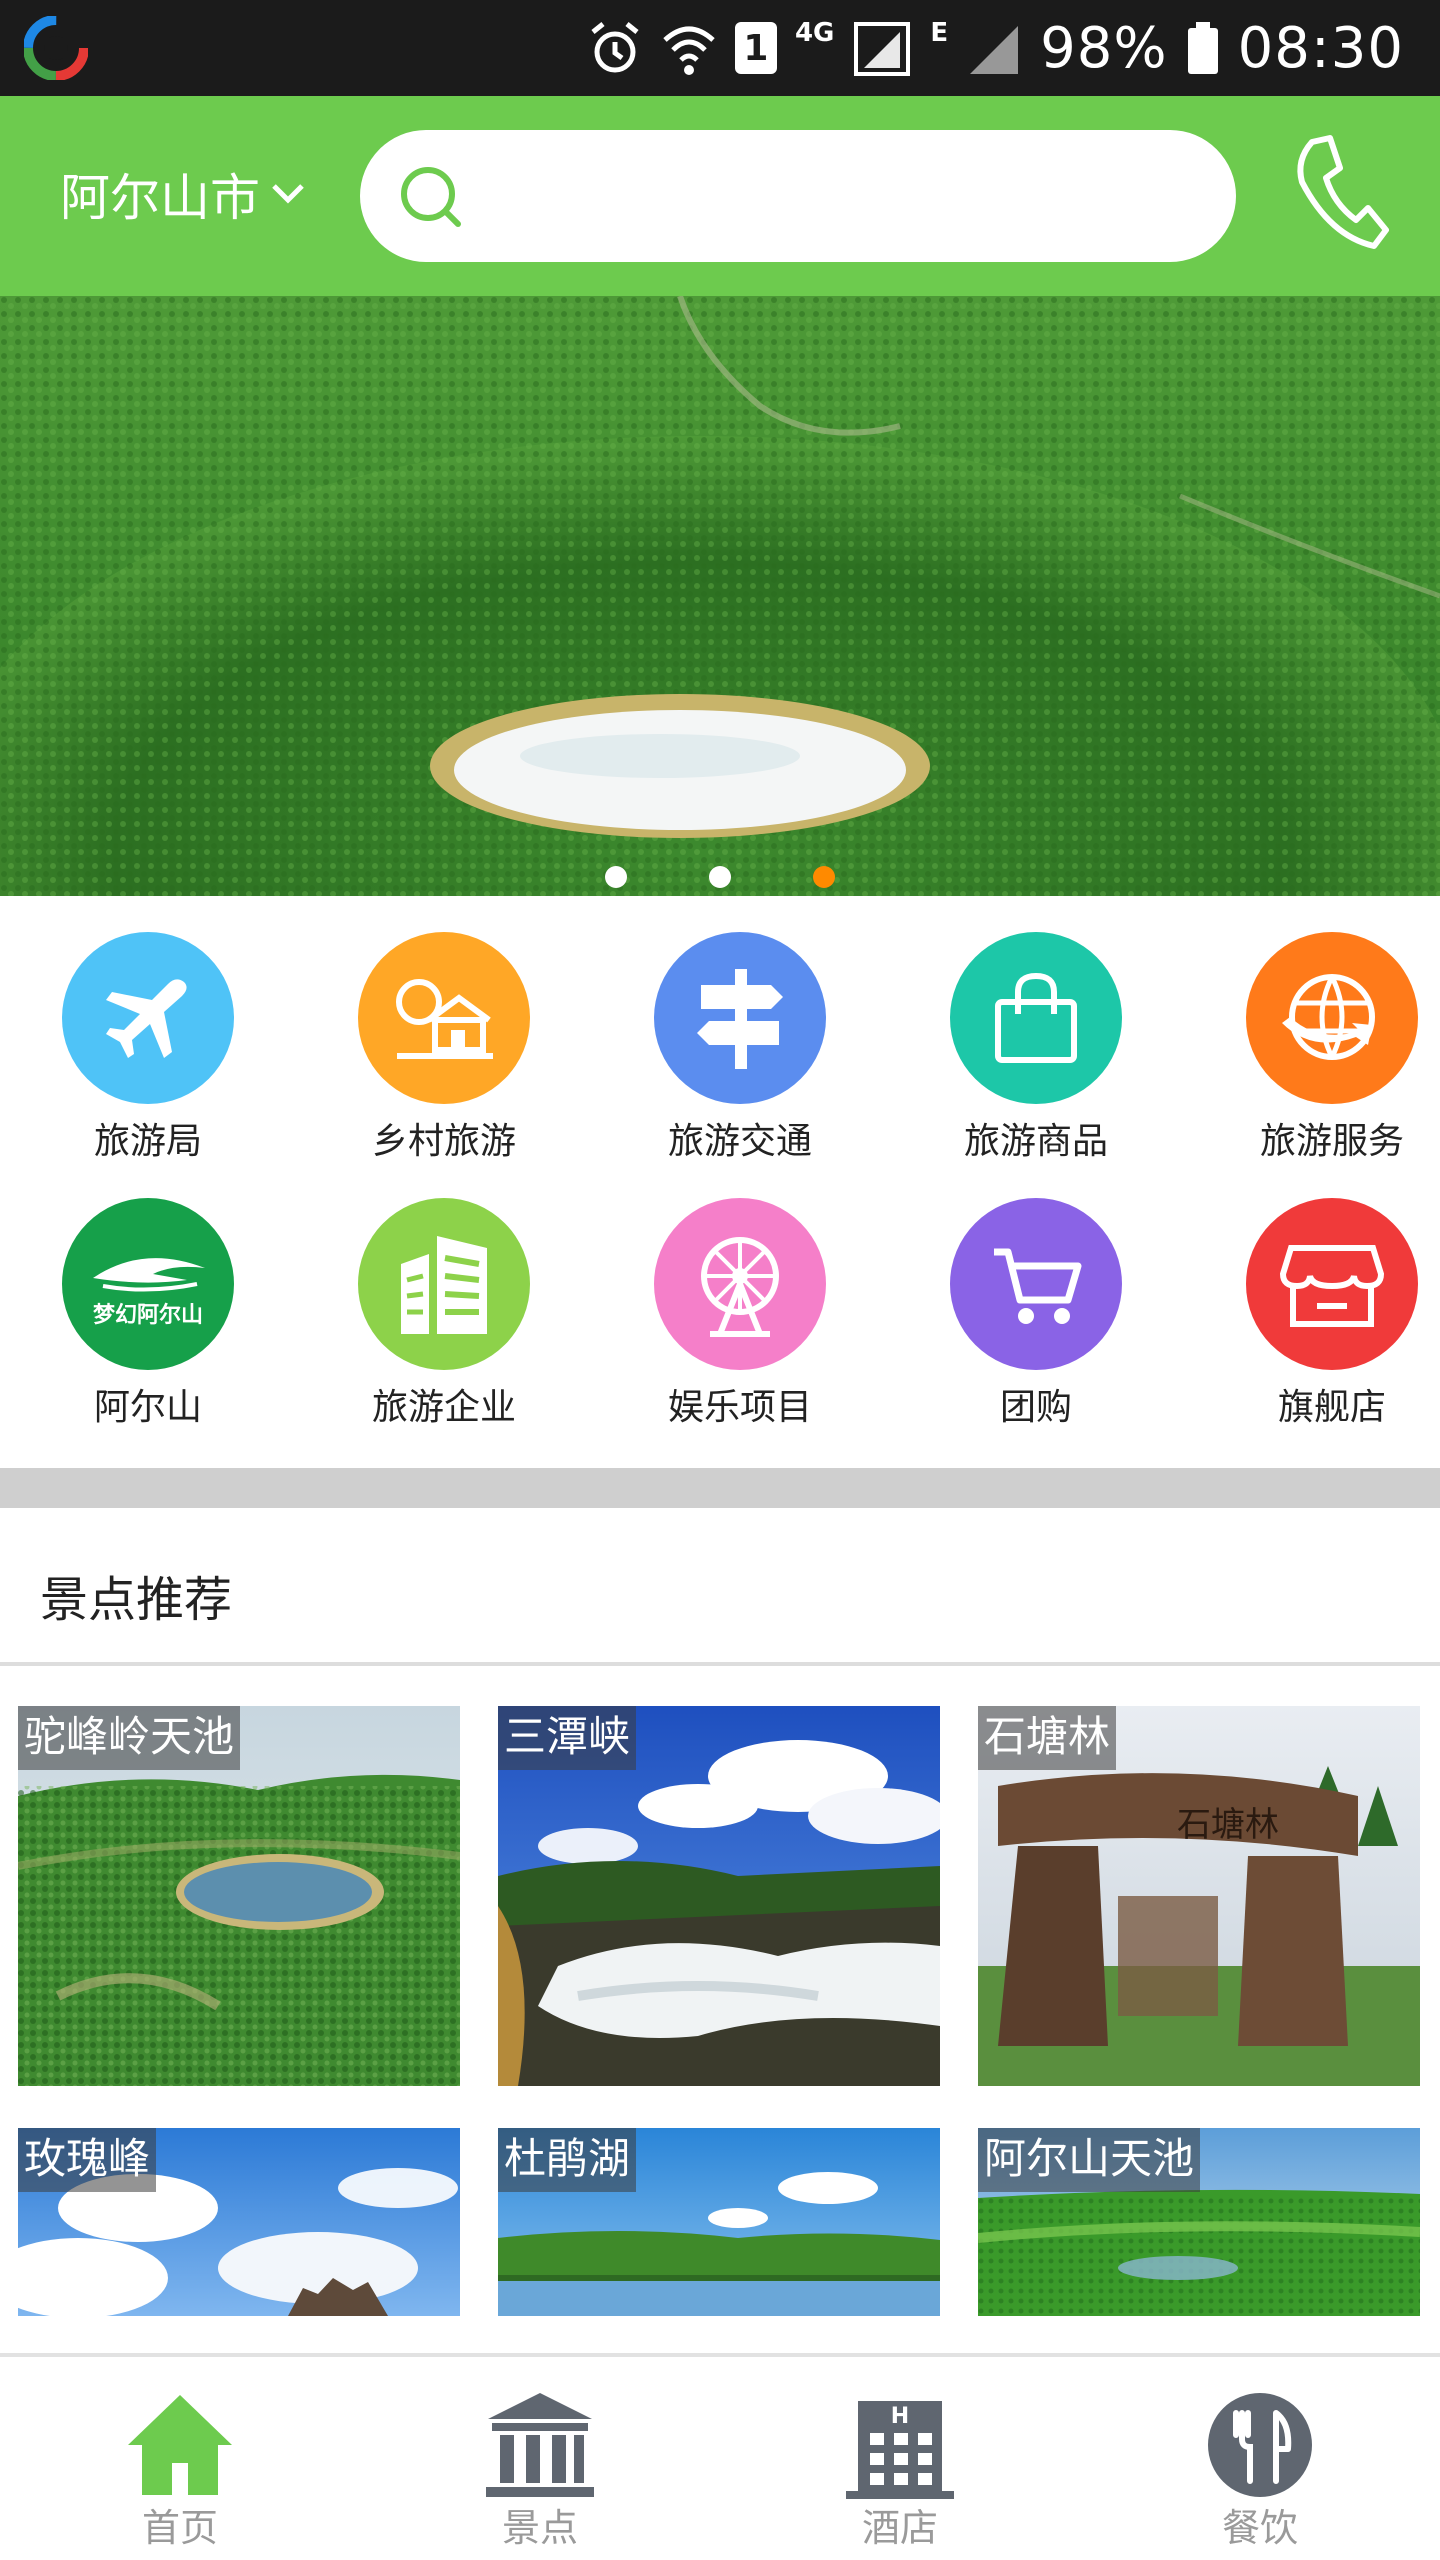 The image size is (1440, 2560). I want to click on nav-hotels: H 酒店, so click(900, 2458).